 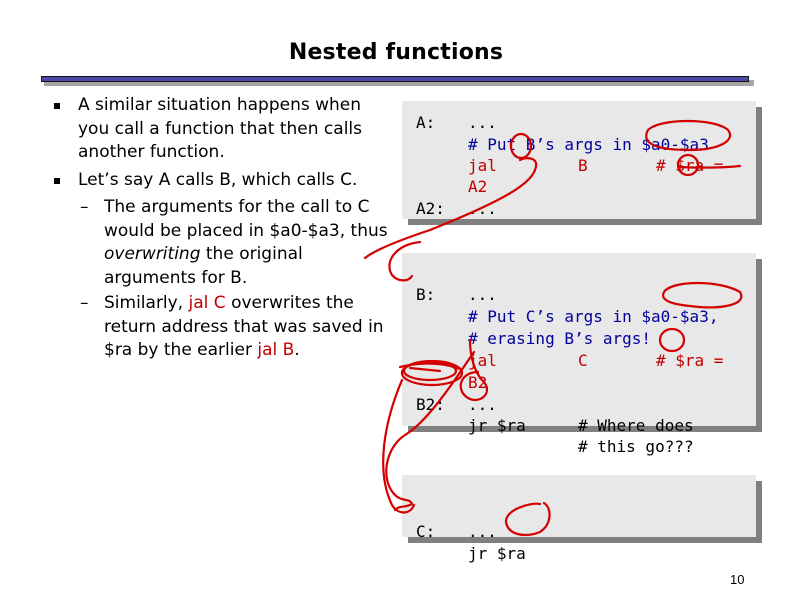 I want to click on page-number: 10, so click(x=737, y=579).